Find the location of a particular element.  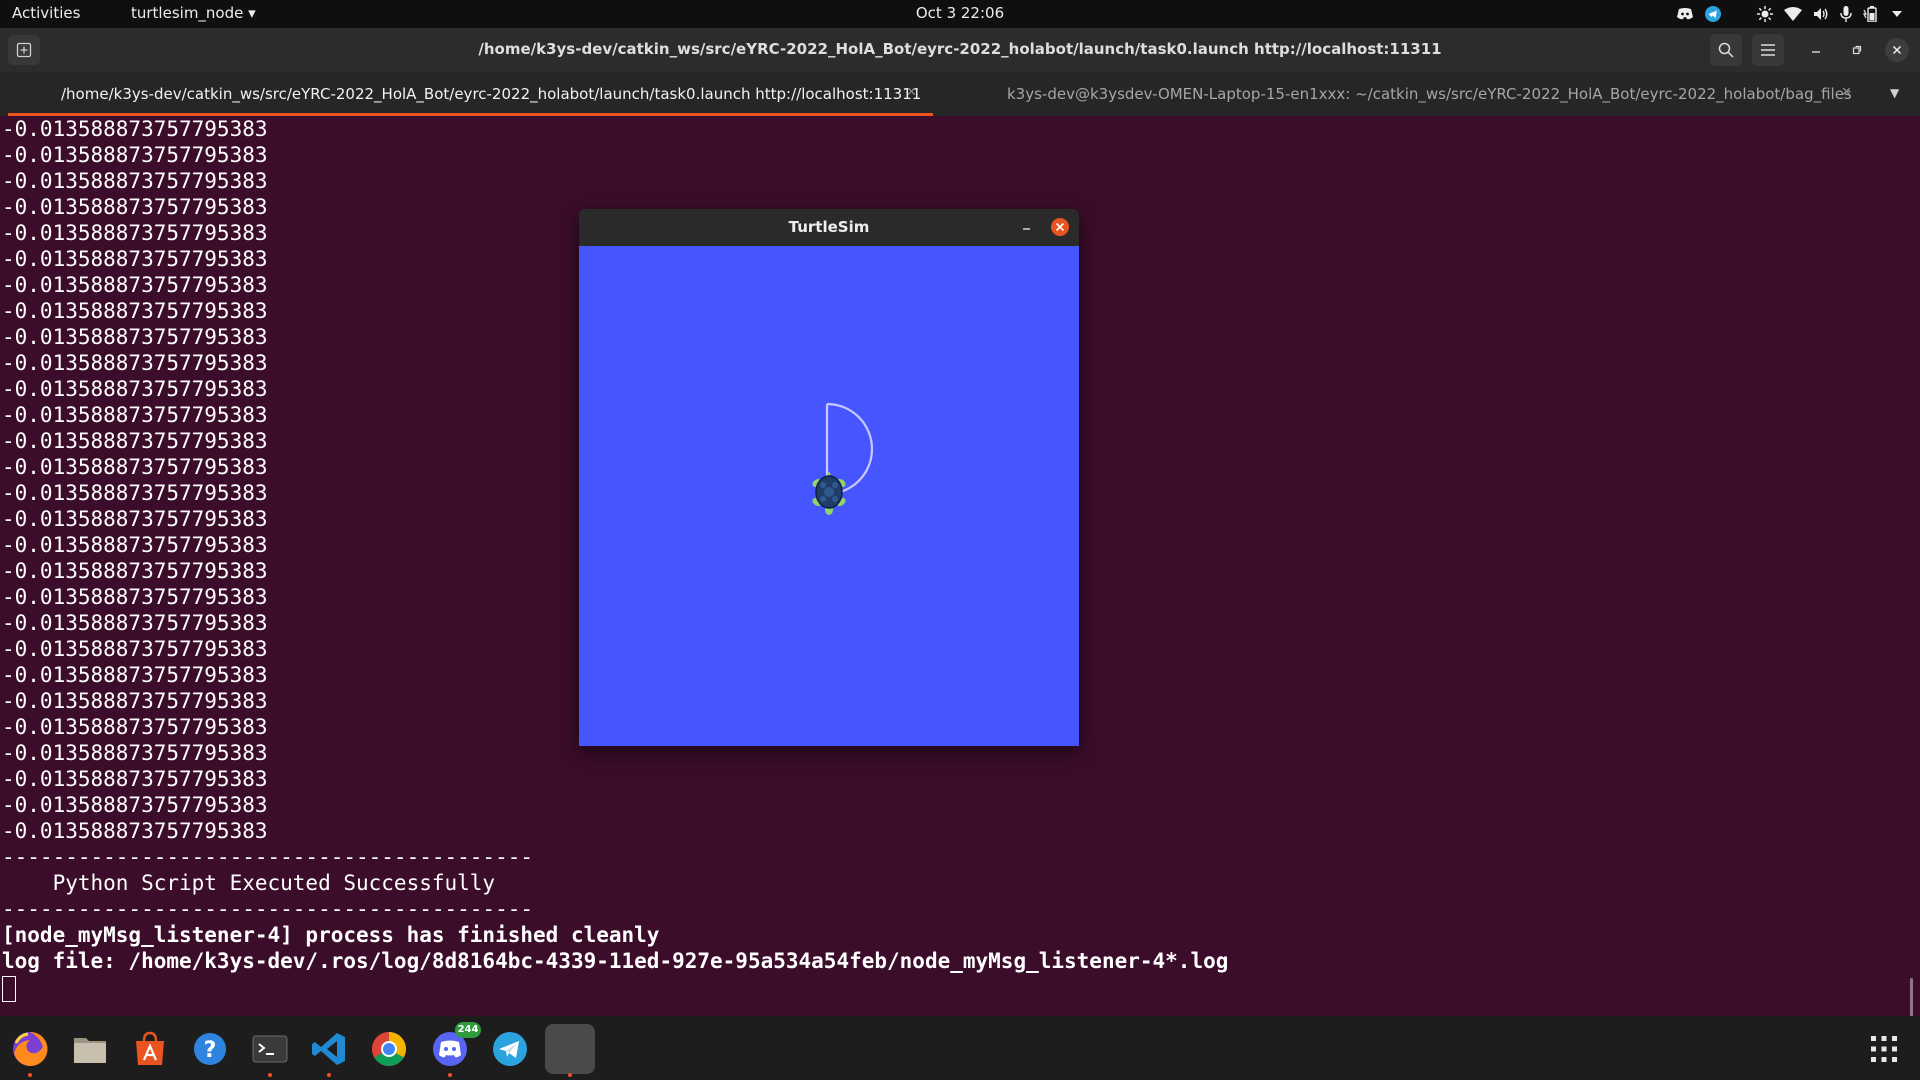

hamburger-menu-button is located at coordinates (1768, 50).